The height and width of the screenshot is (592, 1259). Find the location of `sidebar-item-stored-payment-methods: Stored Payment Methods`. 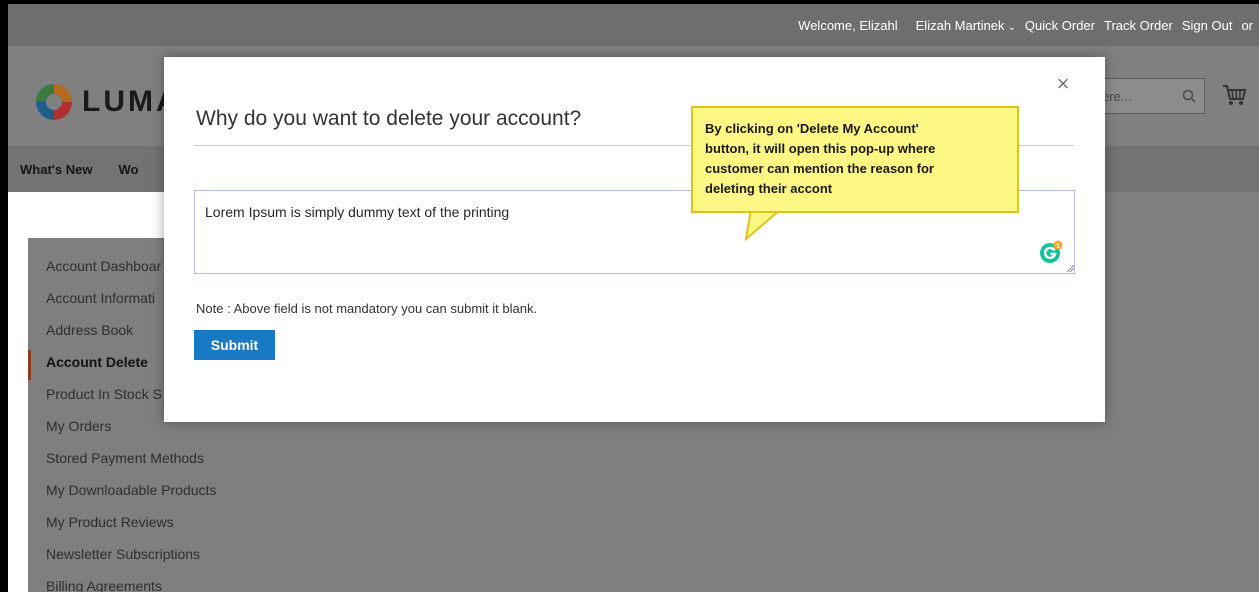

sidebar-item-stored-payment-methods: Stored Payment Methods is located at coordinates (125, 458).